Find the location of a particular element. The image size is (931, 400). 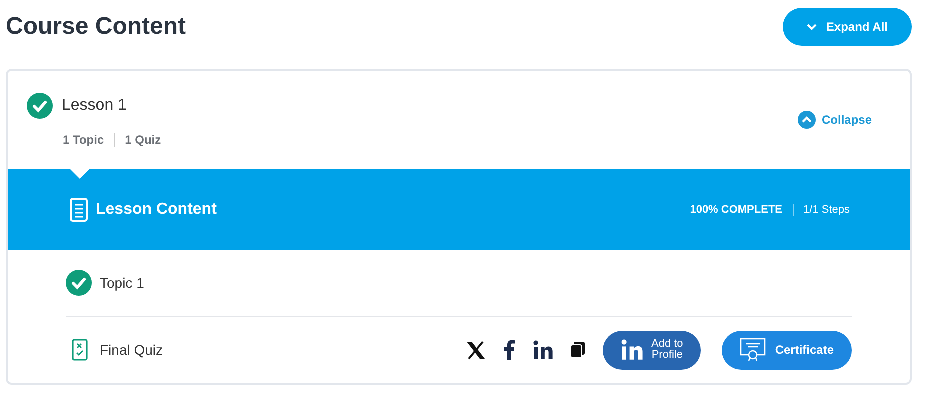

document-icon is located at coordinates (79, 210).